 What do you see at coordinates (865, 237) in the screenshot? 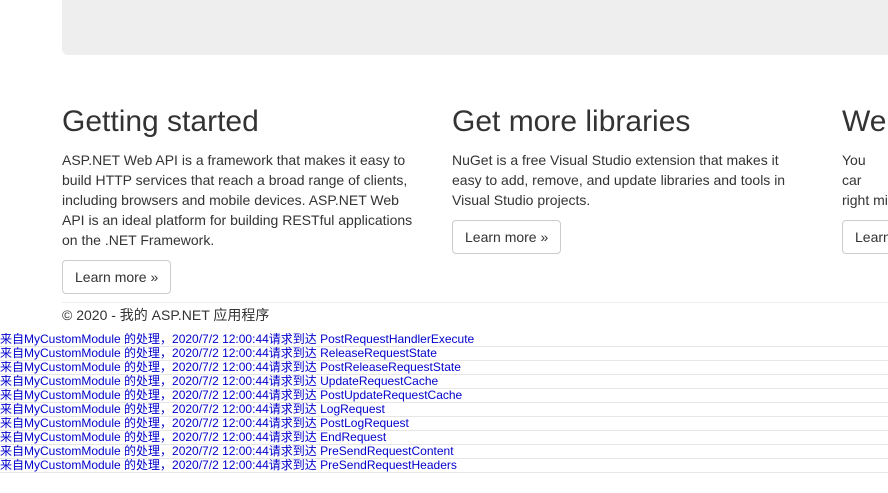
I see `learn-more-button: Learn` at bounding box center [865, 237].